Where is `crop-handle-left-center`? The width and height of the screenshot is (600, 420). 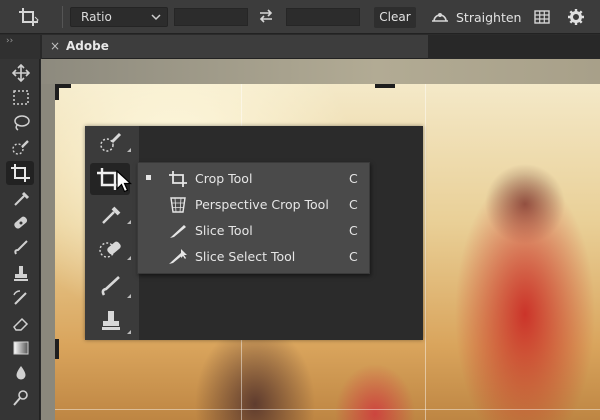 crop-handle-left-center is located at coordinates (57, 349).